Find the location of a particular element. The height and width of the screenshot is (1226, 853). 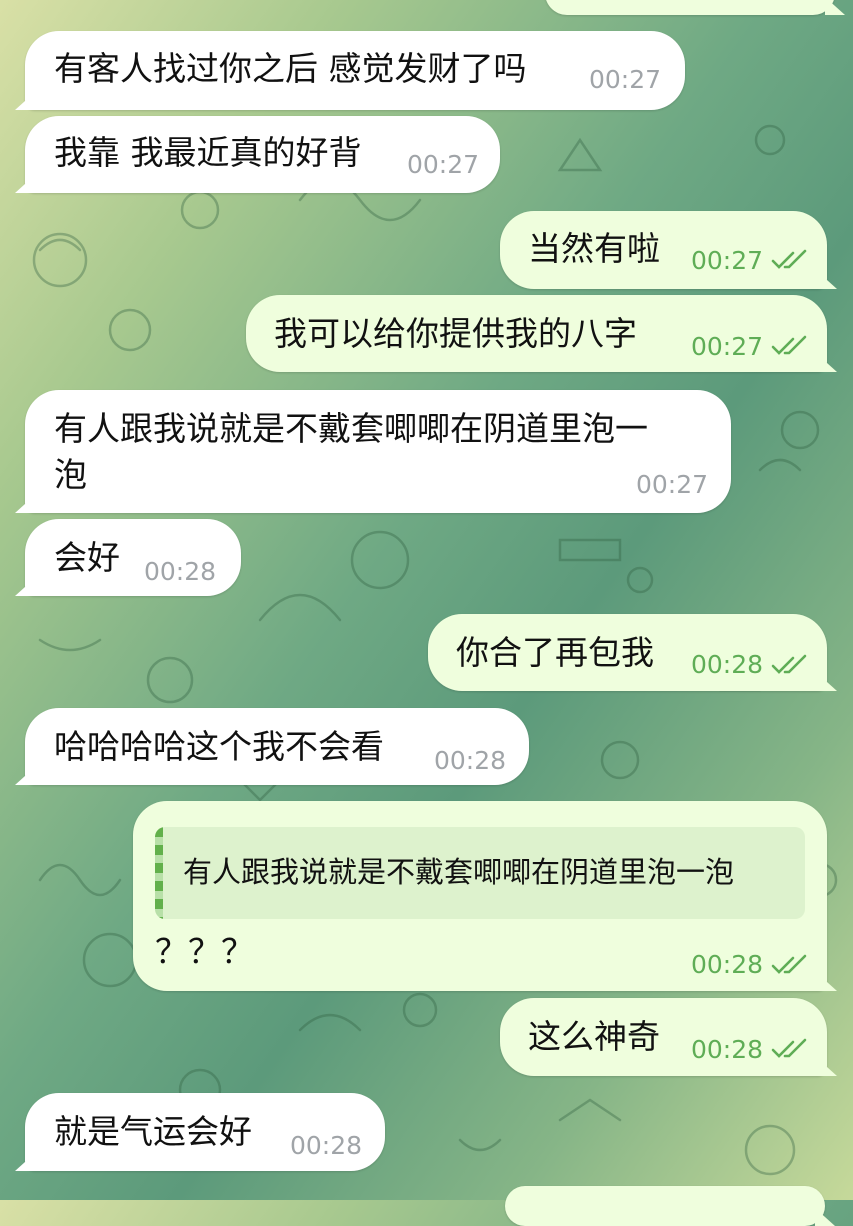

message-text-line-2: 泡 is located at coordinates (70, 474).